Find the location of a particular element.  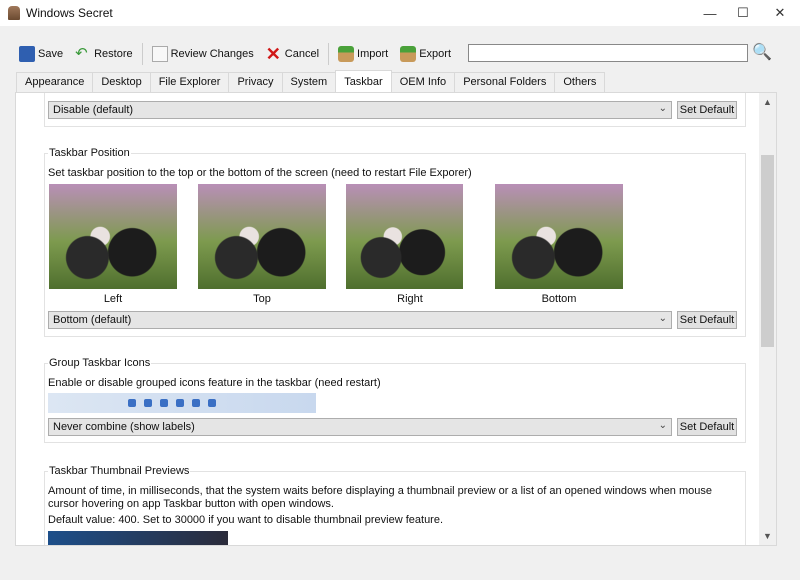

export-box-icon is located at coordinates (408, 54).